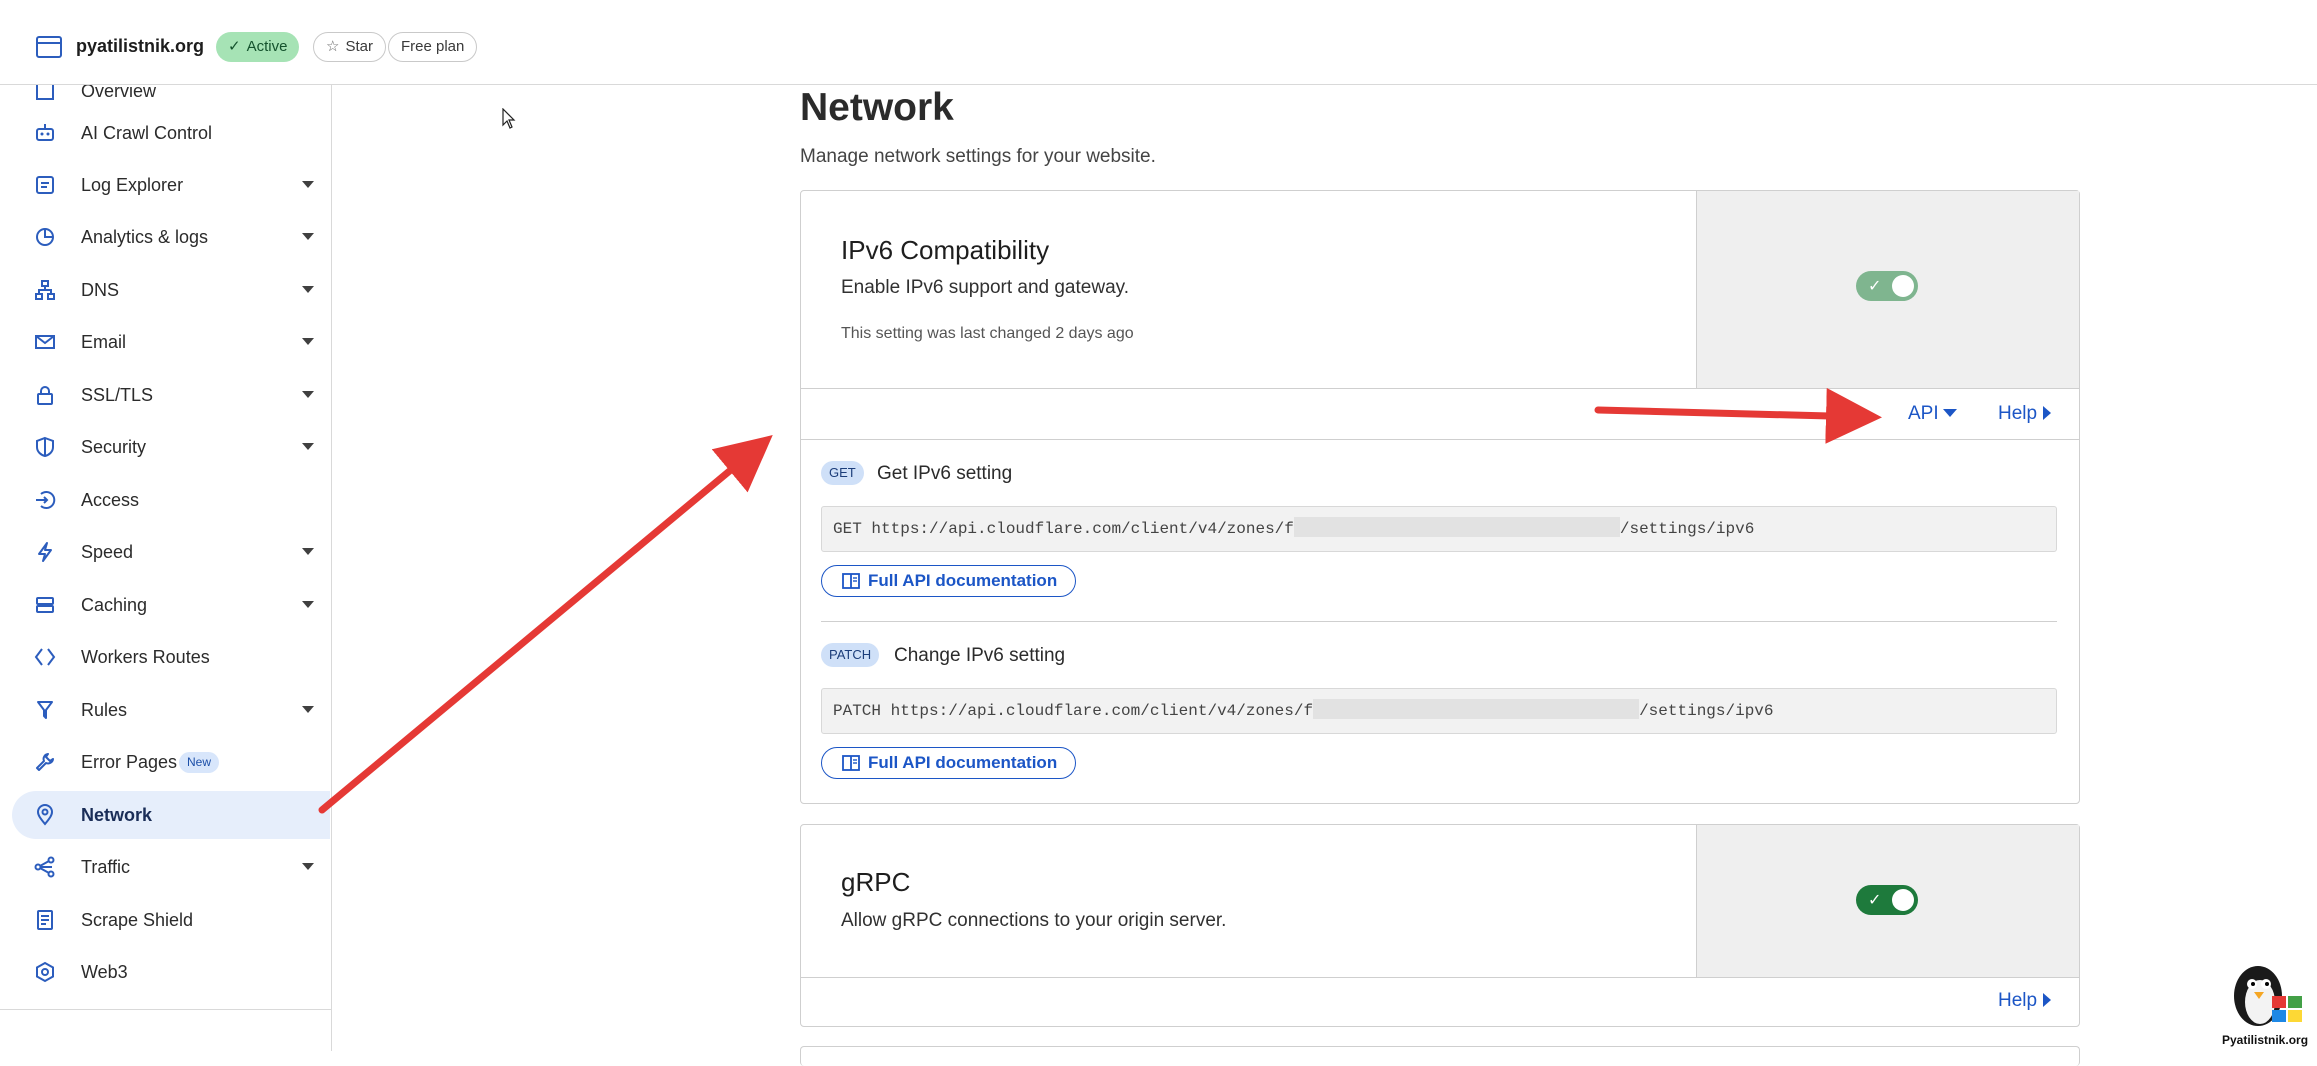  I want to click on get-method-badge: GET, so click(842, 473).